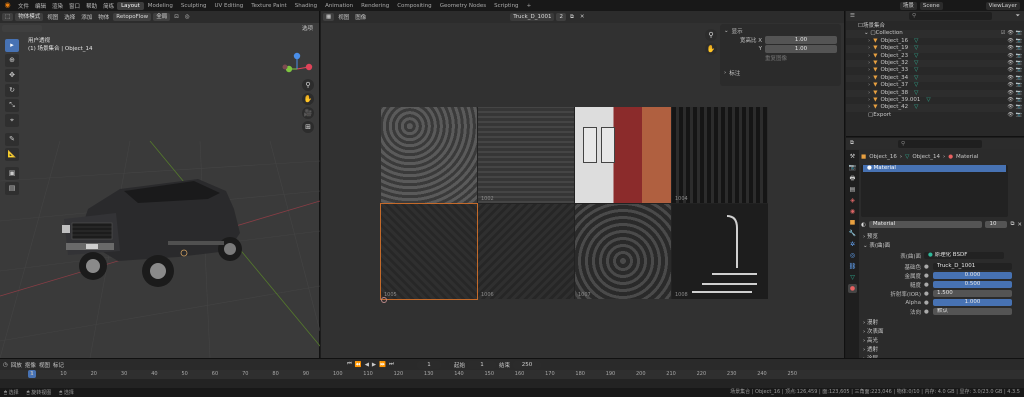  What do you see at coordinates (934, 168) in the screenshot?
I see `material-slot-row: ● Material` at bounding box center [934, 168].